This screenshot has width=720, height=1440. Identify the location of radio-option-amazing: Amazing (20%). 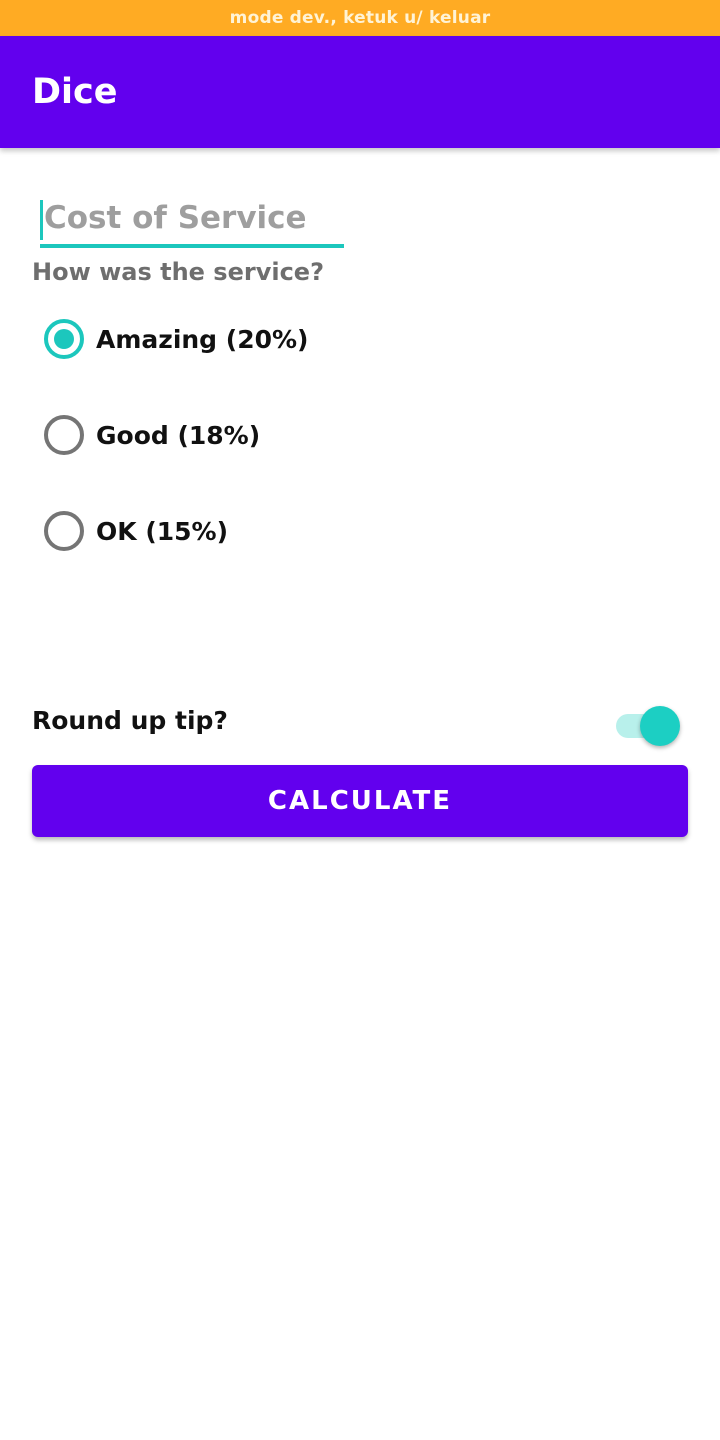
(244, 339).